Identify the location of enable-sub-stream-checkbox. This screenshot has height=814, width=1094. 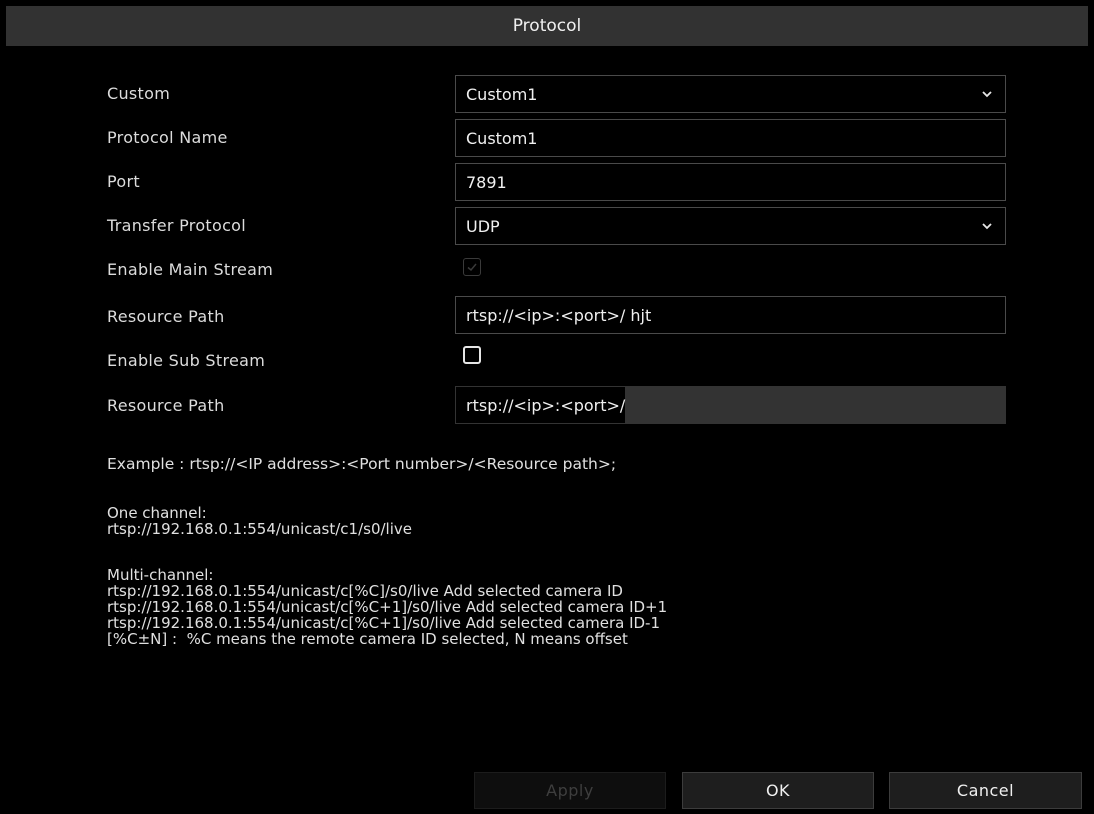
(472, 355).